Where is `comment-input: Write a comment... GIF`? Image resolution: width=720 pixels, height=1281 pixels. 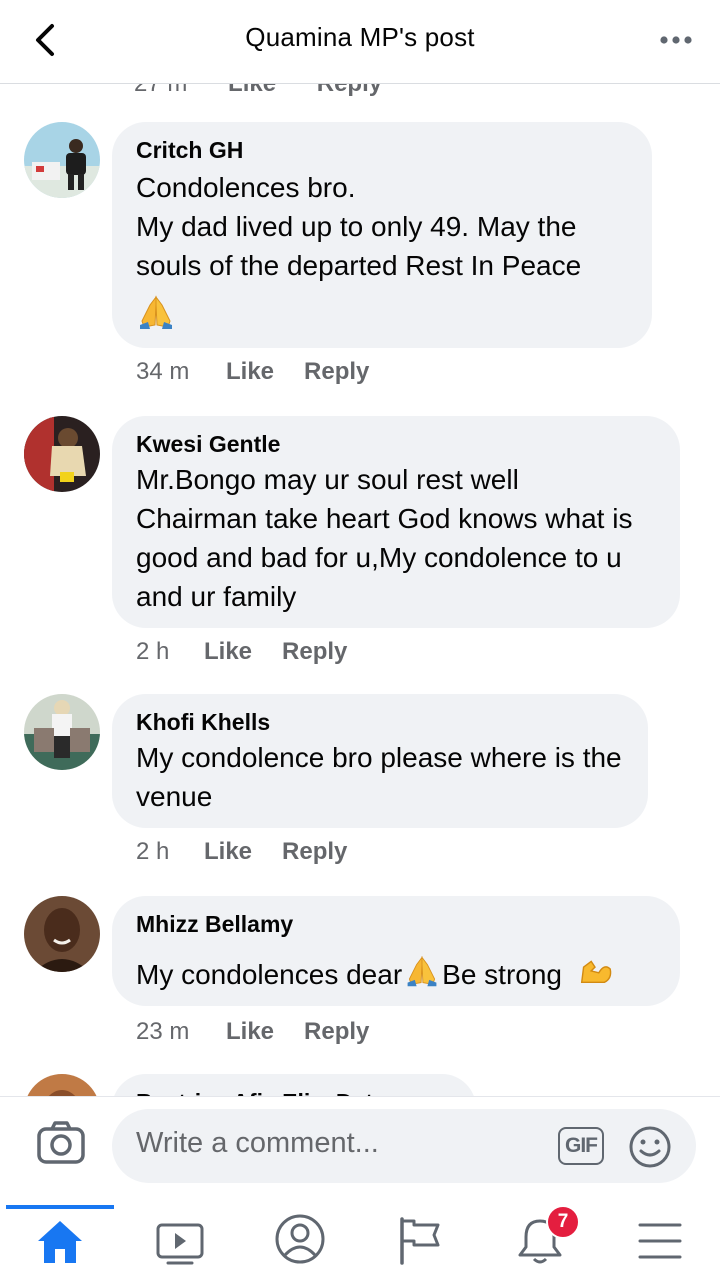 comment-input: Write a comment... GIF is located at coordinates (404, 1146).